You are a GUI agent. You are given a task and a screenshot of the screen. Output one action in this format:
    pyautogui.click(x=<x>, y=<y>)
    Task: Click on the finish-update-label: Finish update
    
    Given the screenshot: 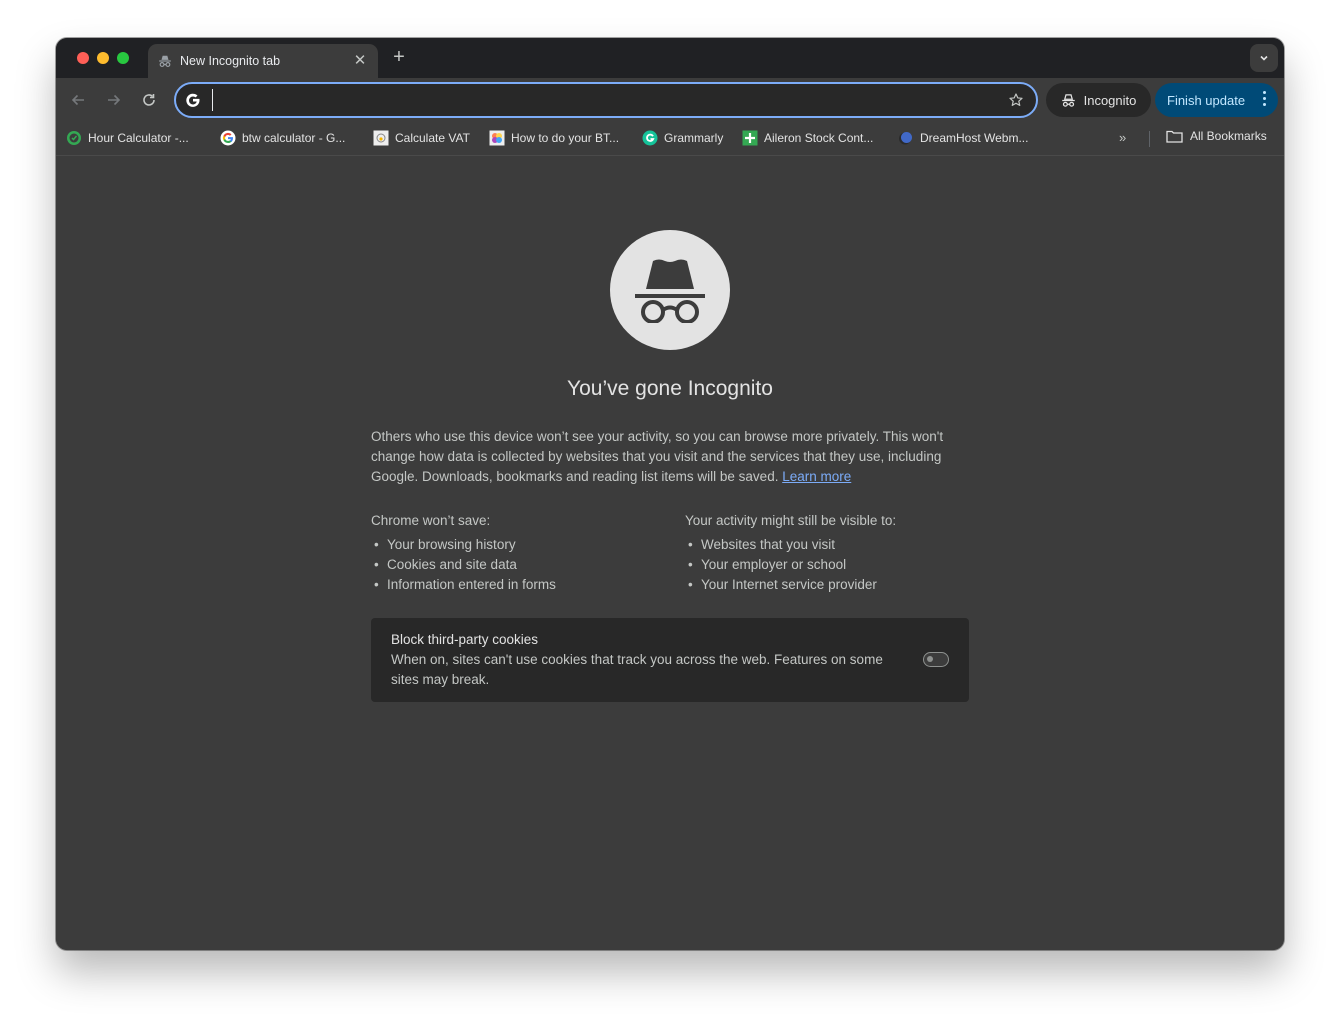 What is the action you would take?
    pyautogui.click(x=1206, y=100)
    